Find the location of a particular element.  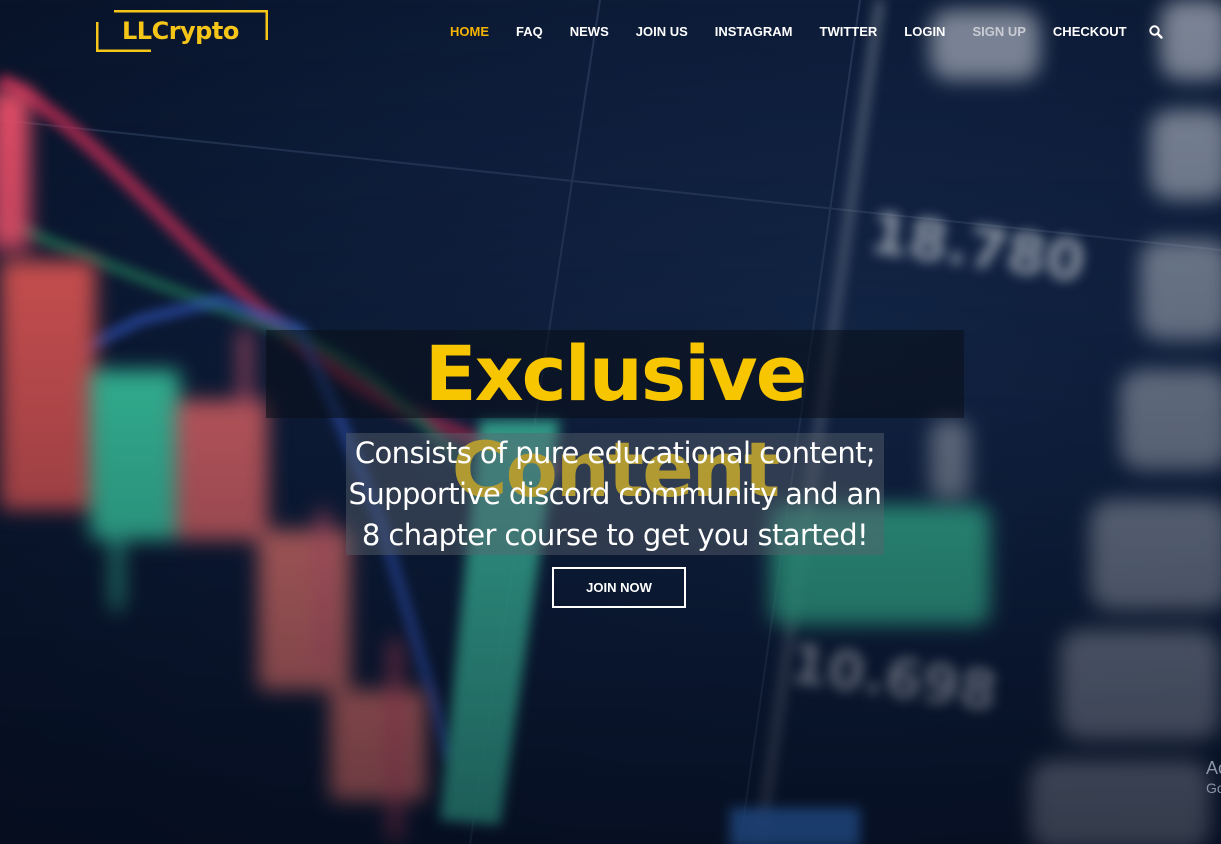

nav-item-login: LOGIN is located at coordinates (924, 32).